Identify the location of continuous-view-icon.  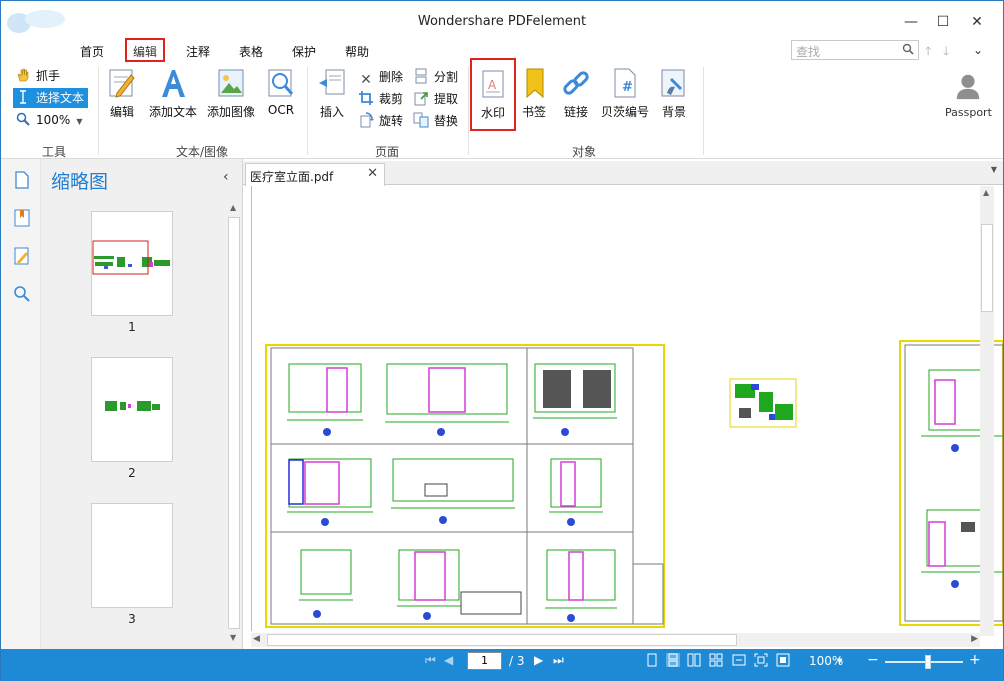
(673, 660).